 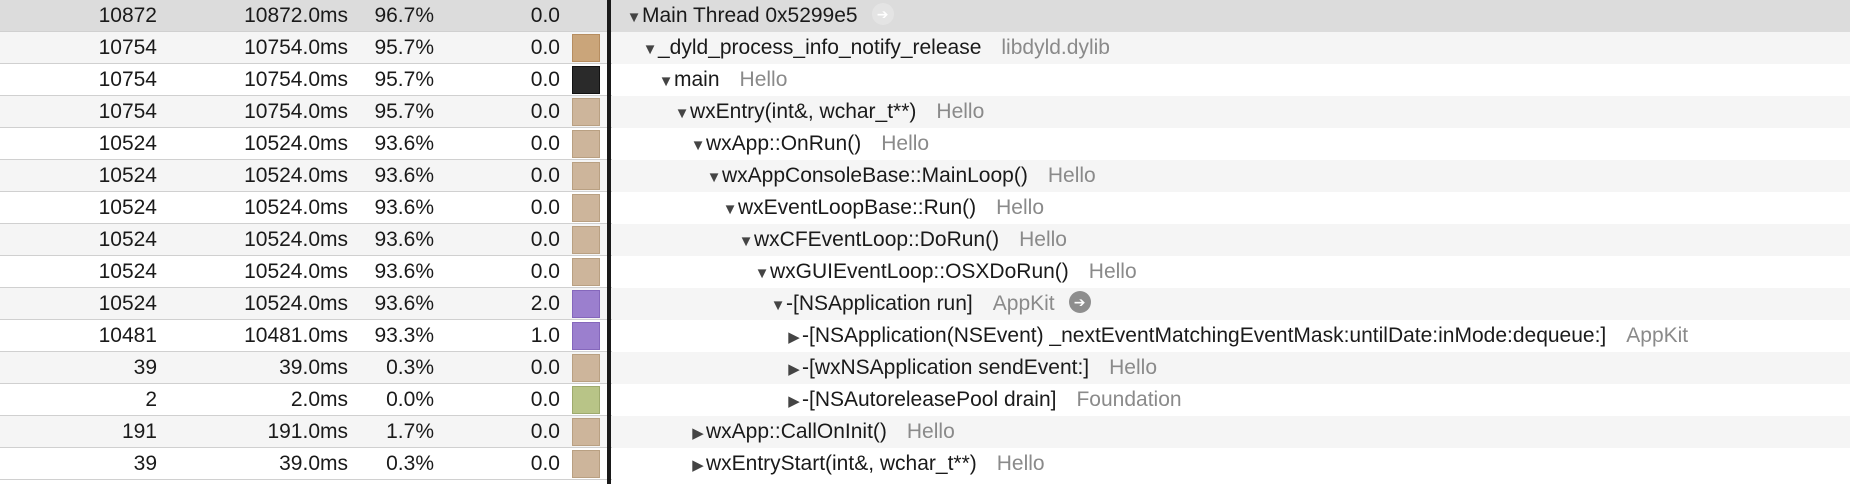 What do you see at coordinates (1238, 112) in the screenshot?
I see `symbol-cell: ▼wxEntry(int&, wchar_t**) Hello` at bounding box center [1238, 112].